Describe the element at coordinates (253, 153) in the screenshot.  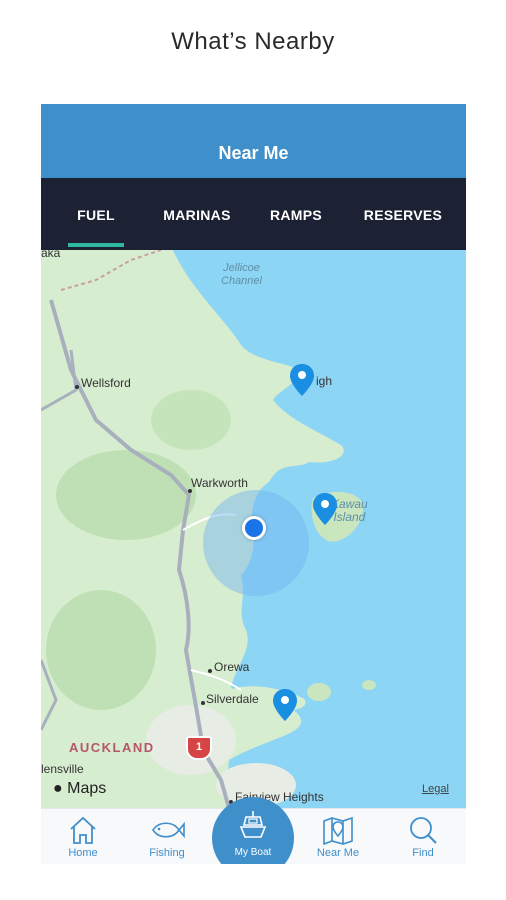
I see `nav-title: Near Me` at that location.